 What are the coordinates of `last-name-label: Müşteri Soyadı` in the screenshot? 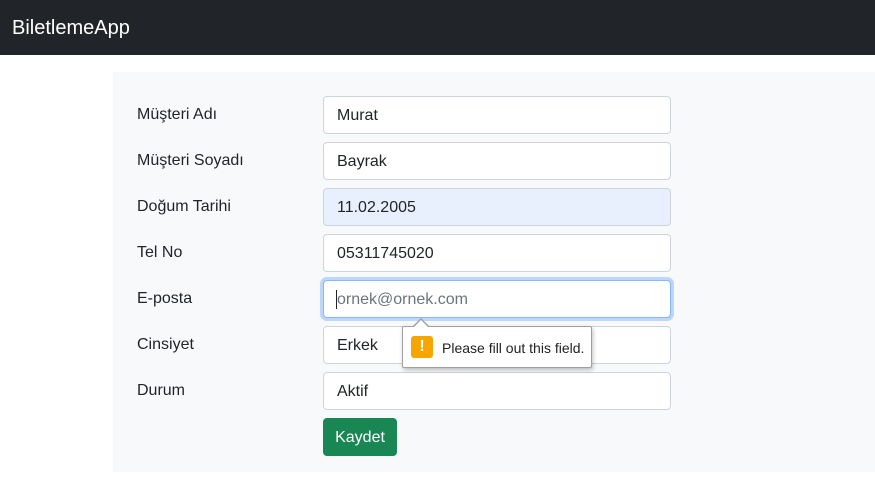 It's located at (190, 160).